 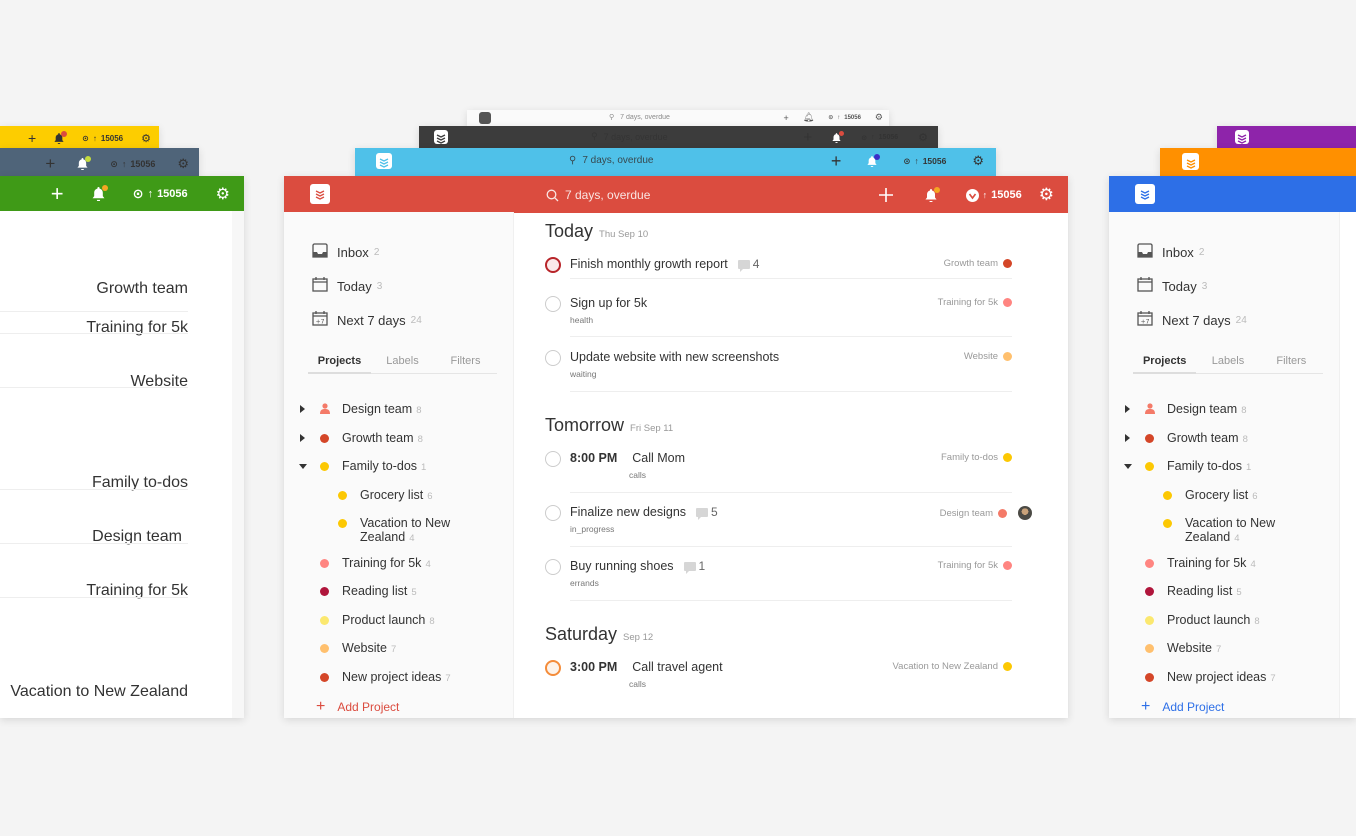 What do you see at coordinates (778, 272) in the screenshot?
I see `task-row: Finish monthly growth report 4 Growth team` at bounding box center [778, 272].